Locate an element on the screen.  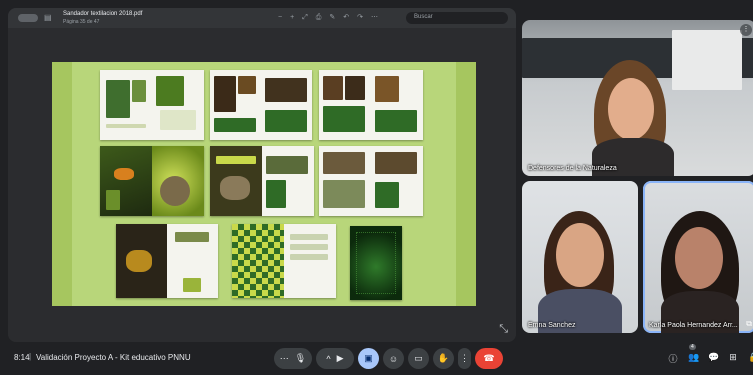
undo-icon: ↶ is located at coordinates (346, 17).